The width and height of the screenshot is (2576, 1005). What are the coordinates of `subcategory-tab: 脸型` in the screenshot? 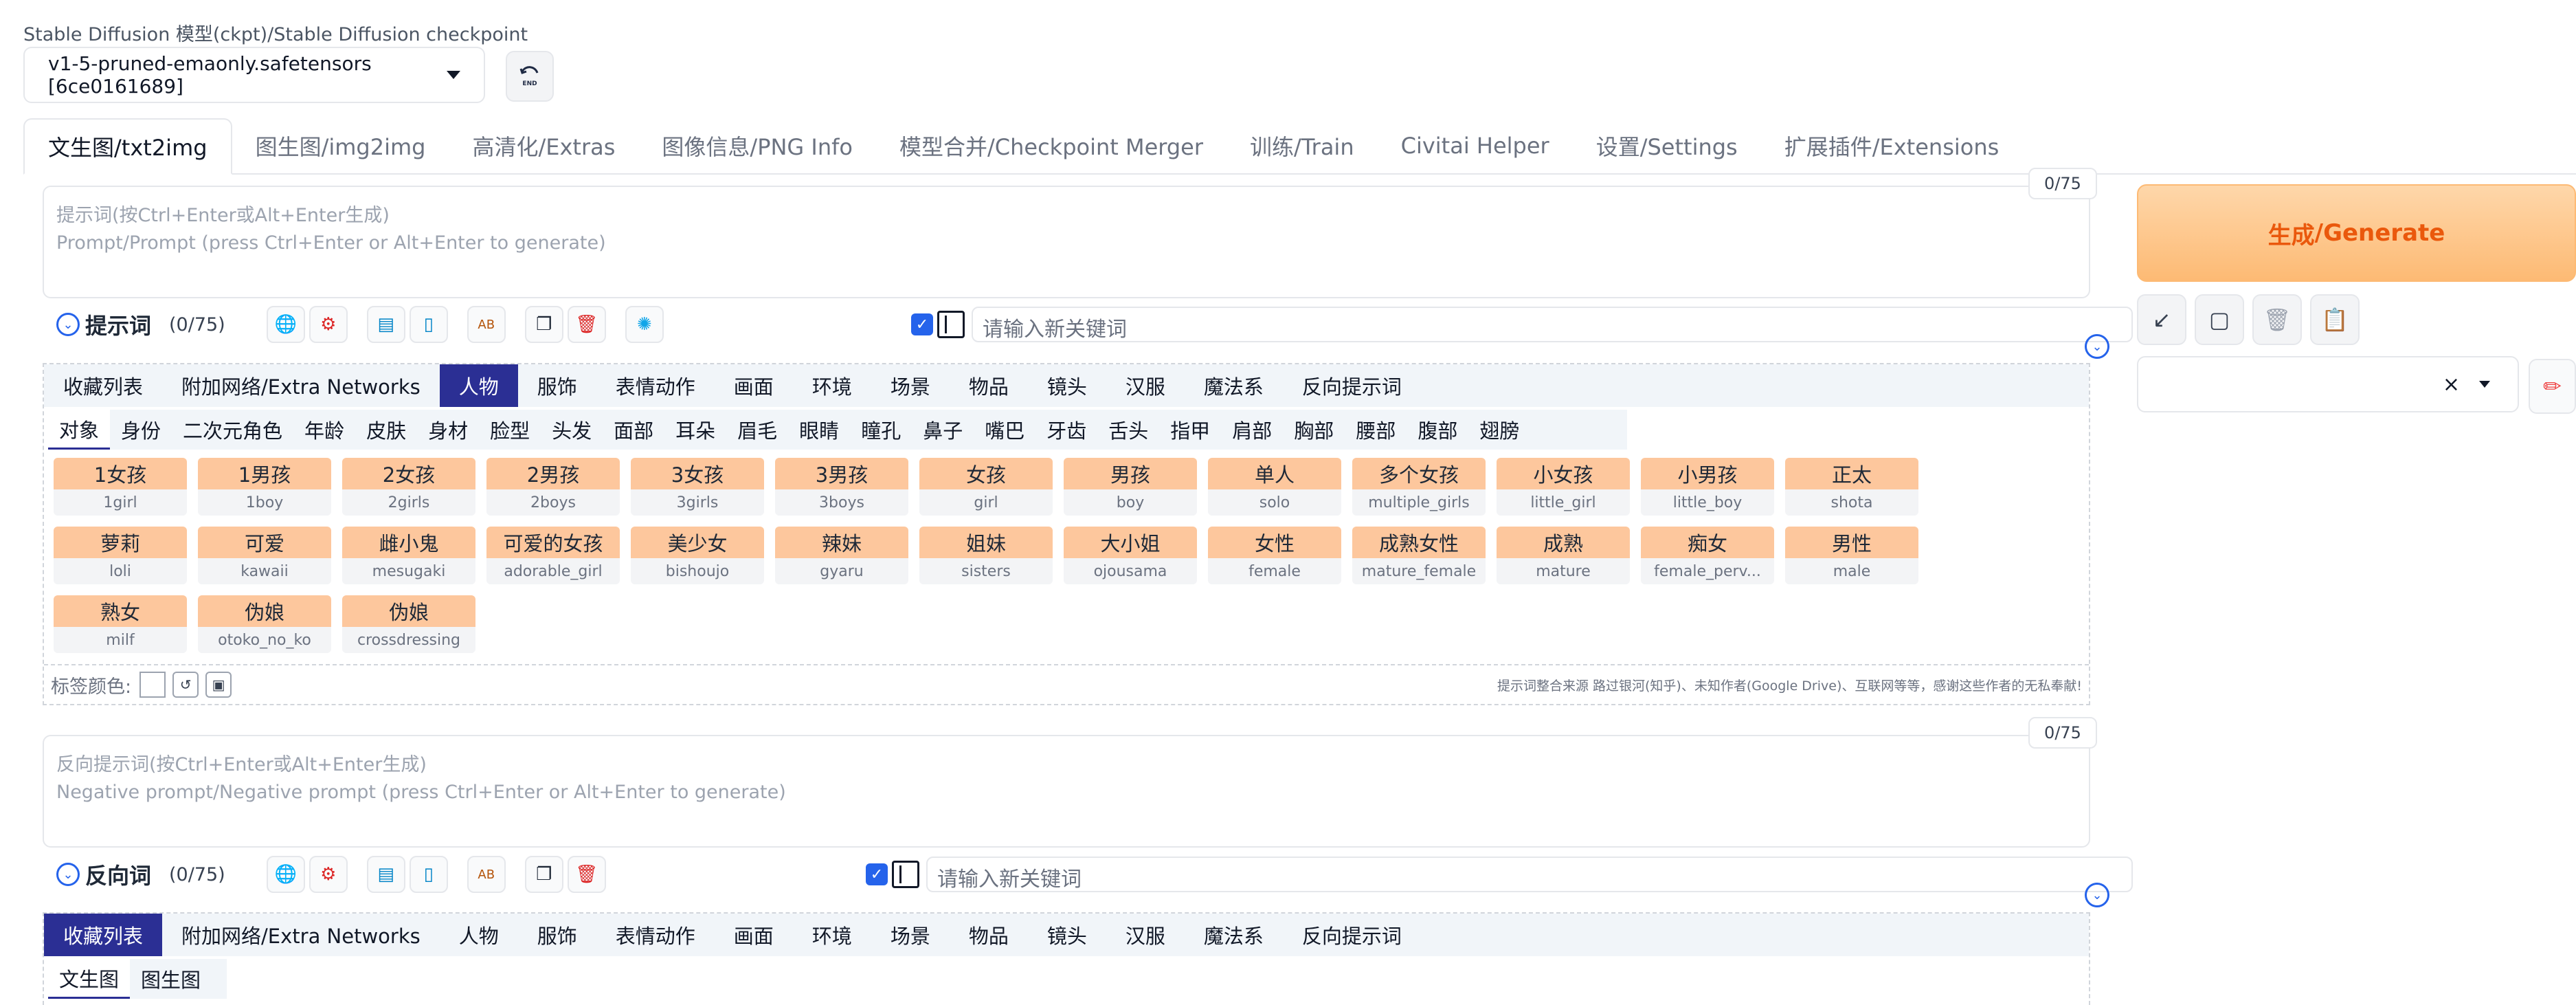 It's located at (510, 430).